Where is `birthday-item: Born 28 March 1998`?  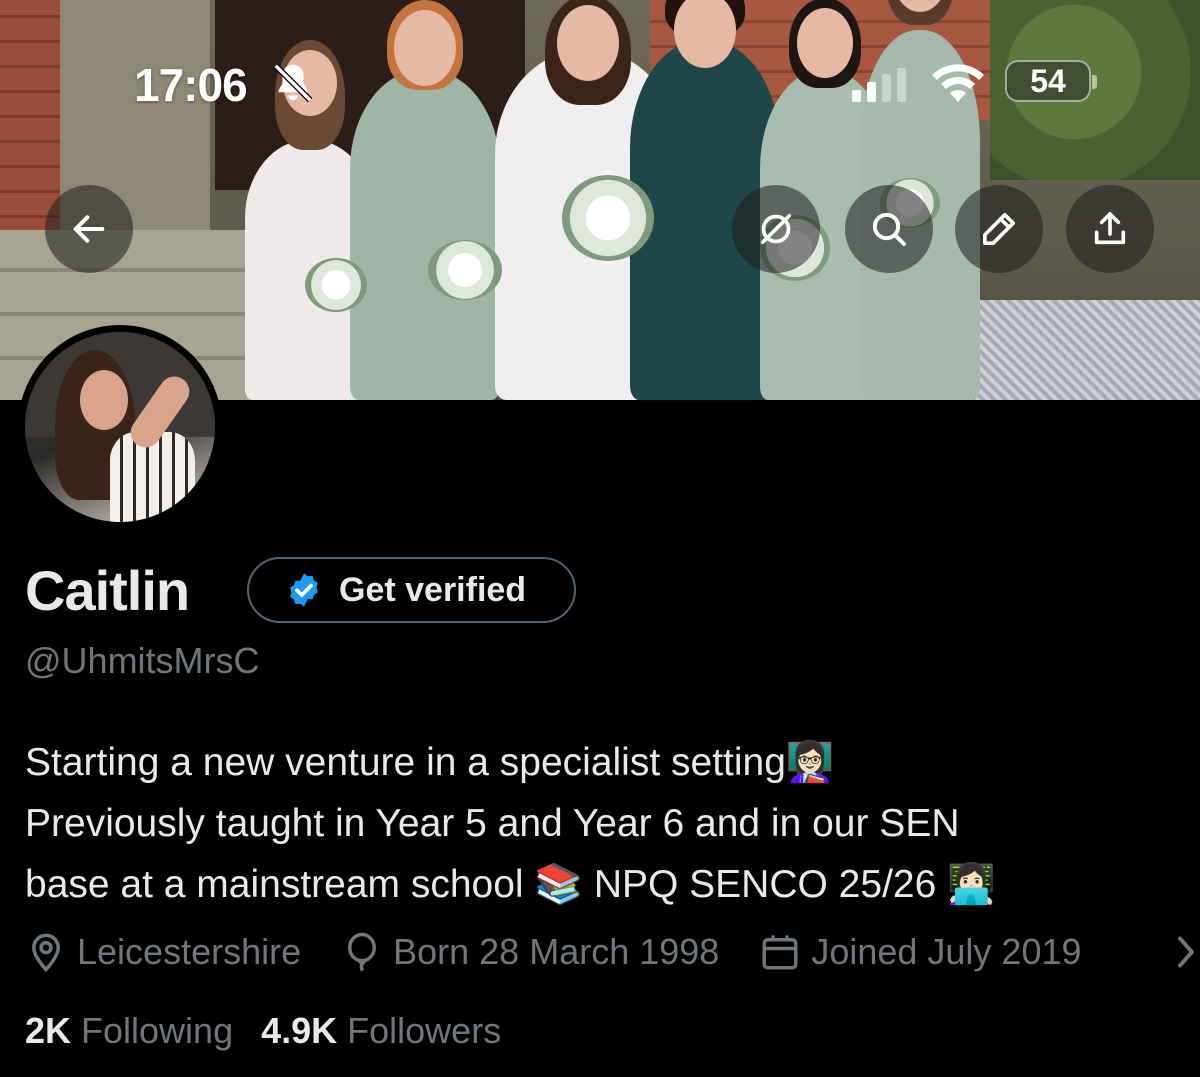 birthday-item: Born 28 March 1998 is located at coordinates (530, 952).